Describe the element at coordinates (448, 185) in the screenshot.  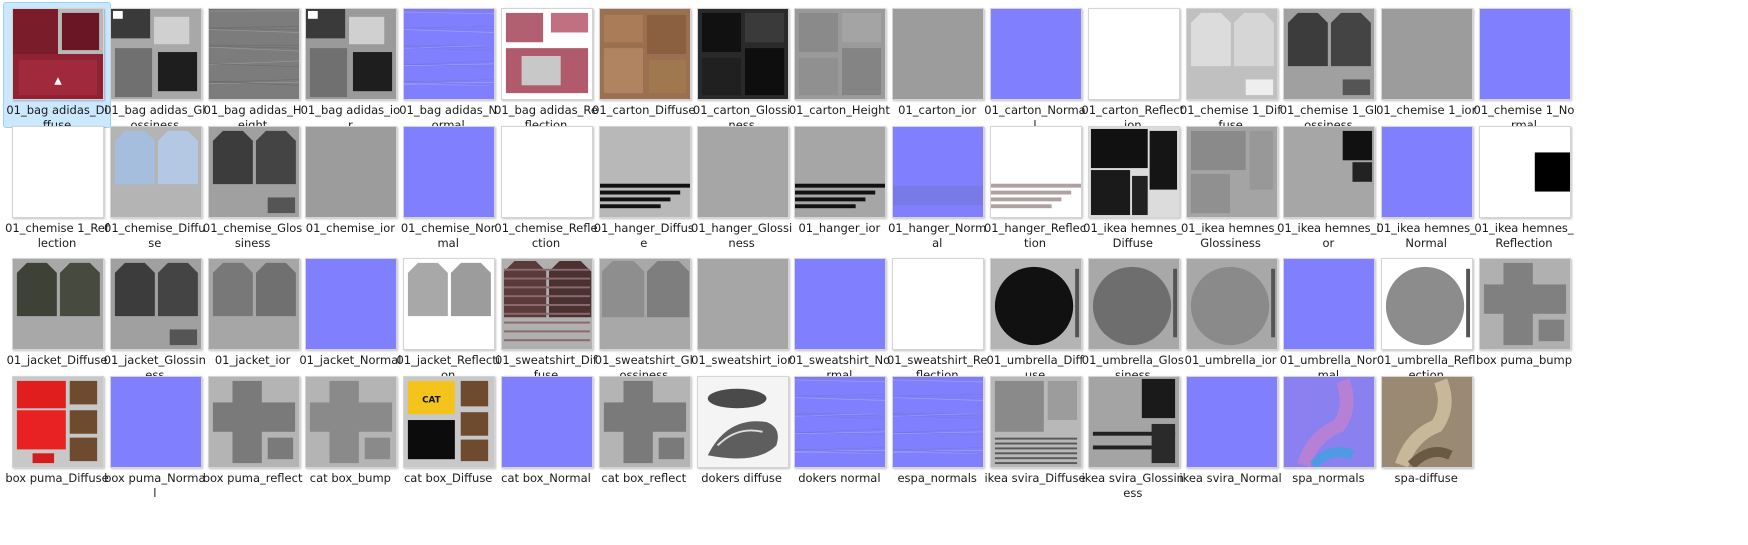
I see `file-item: 01_chemise_Normal` at that location.